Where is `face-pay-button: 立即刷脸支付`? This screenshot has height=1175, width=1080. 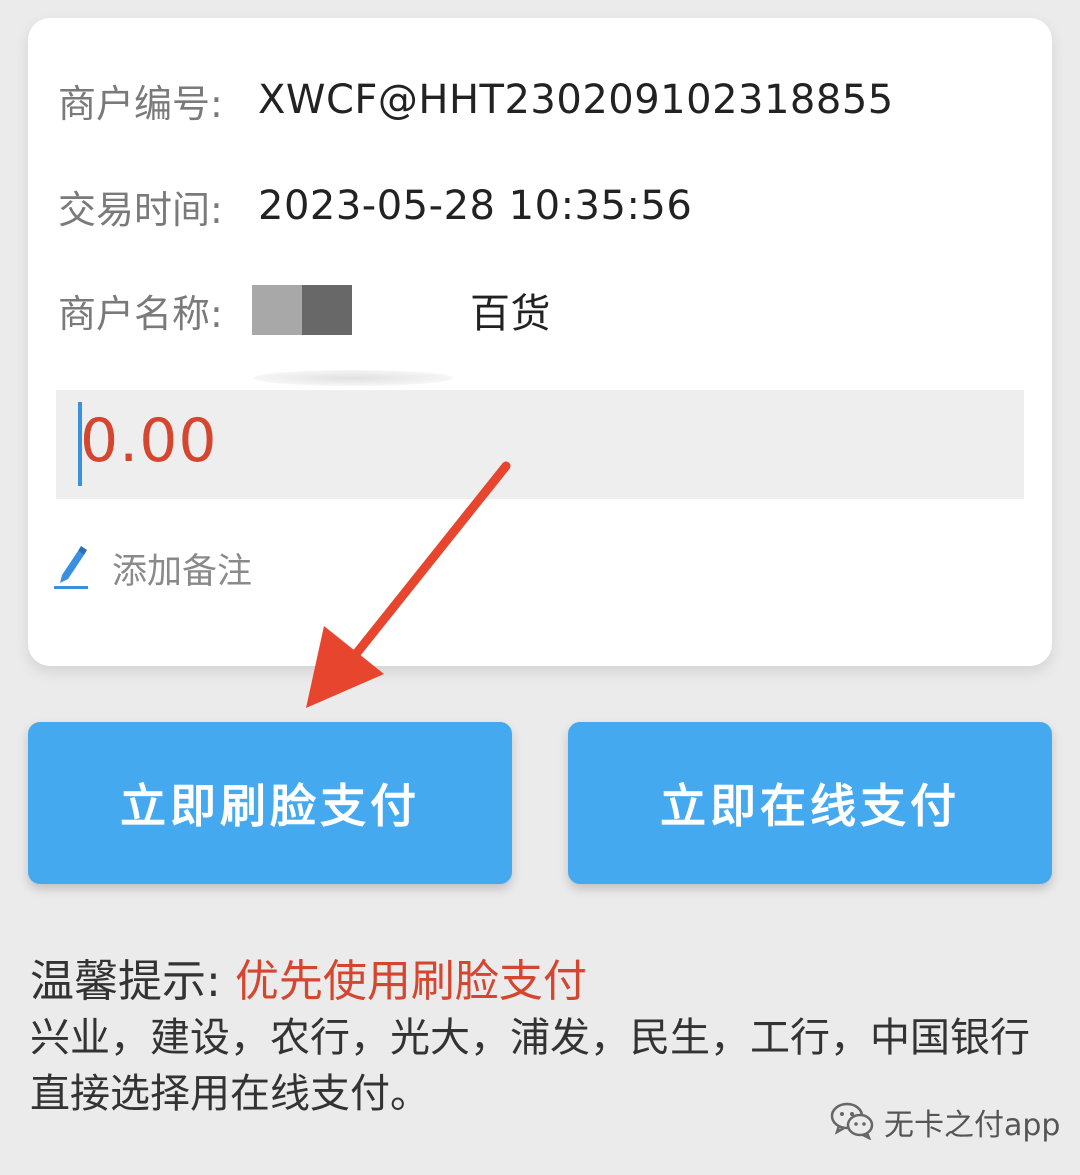
face-pay-button: 立即刷脸支付 is located at coordinates (270, 803).